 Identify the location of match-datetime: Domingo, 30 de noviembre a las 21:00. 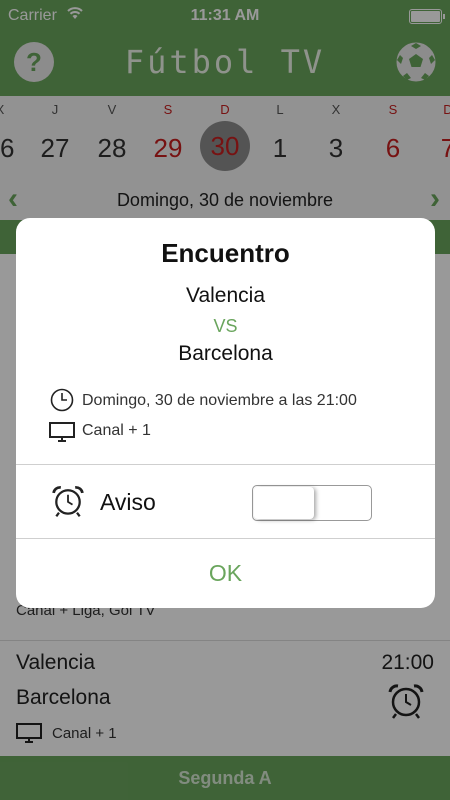
(219, 400).